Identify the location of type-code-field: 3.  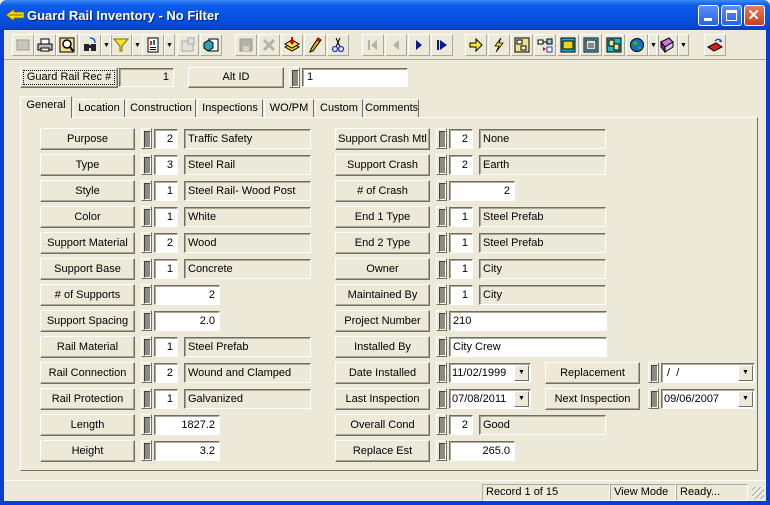
(166, 165).